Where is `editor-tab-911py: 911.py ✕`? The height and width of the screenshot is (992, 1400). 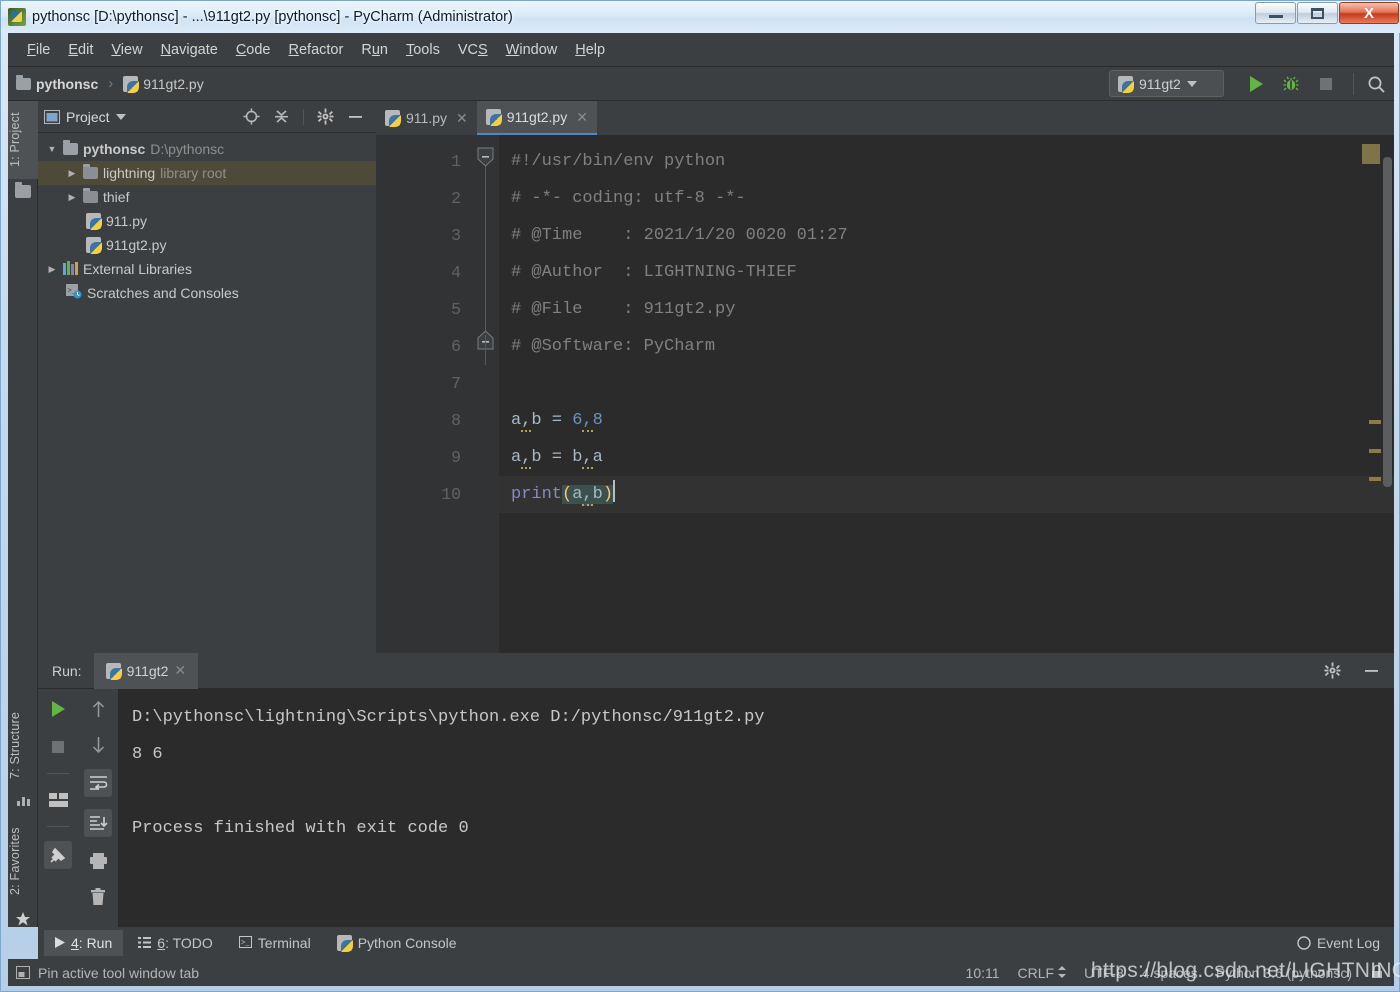
editor-tab-911py: 911.py ✕ is located at coordinates (426, 118).